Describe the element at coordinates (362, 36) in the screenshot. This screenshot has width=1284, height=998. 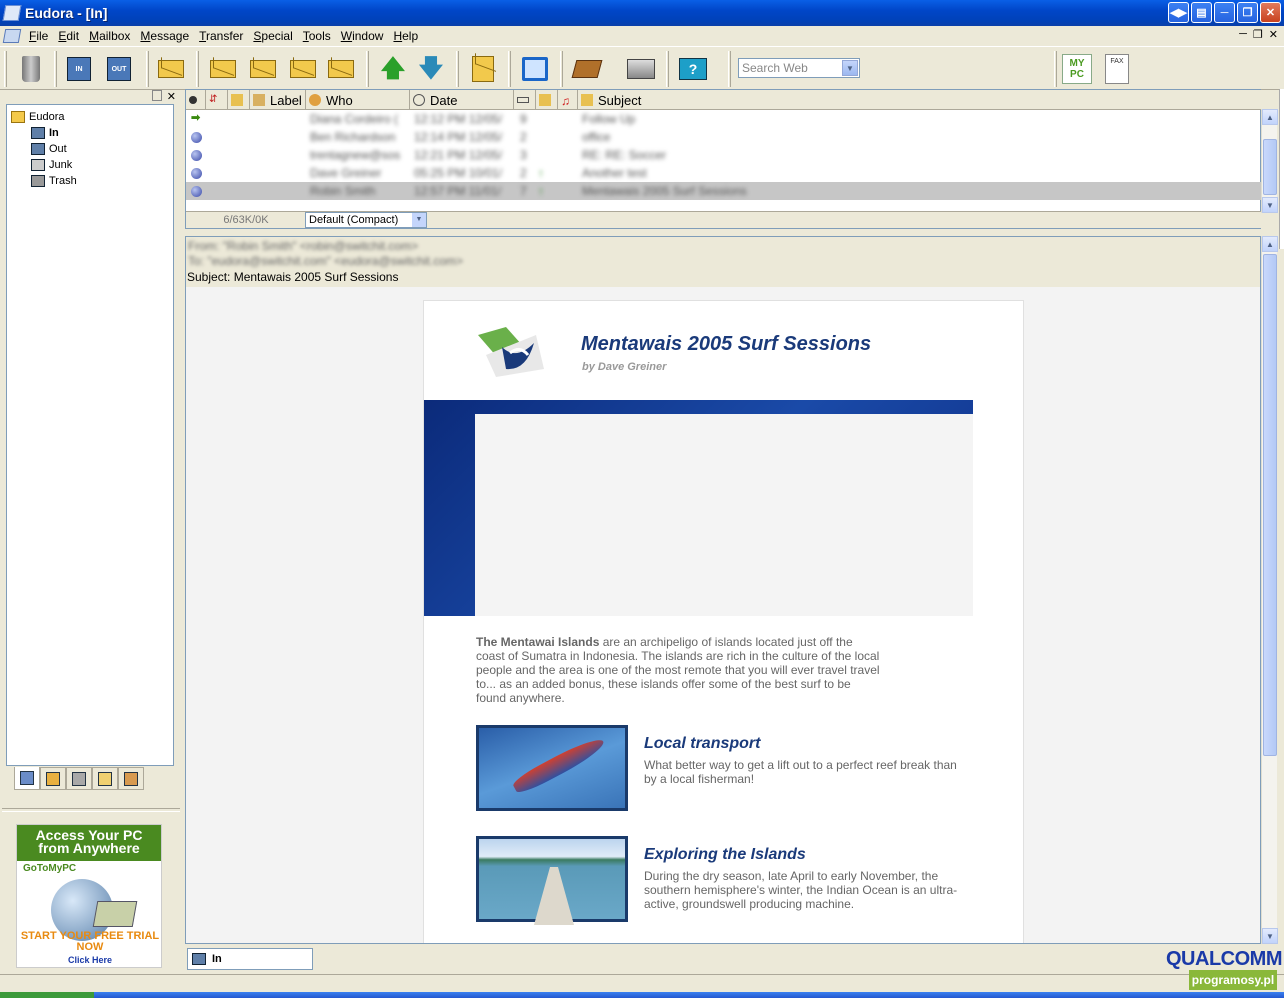
I see `menu-window: Window` at that location.